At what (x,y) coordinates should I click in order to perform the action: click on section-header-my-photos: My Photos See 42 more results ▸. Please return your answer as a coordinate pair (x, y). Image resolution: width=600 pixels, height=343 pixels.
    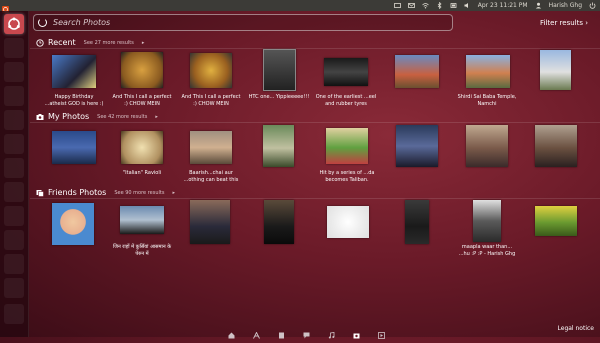
    Looking at the image, I should click on (97, 116).